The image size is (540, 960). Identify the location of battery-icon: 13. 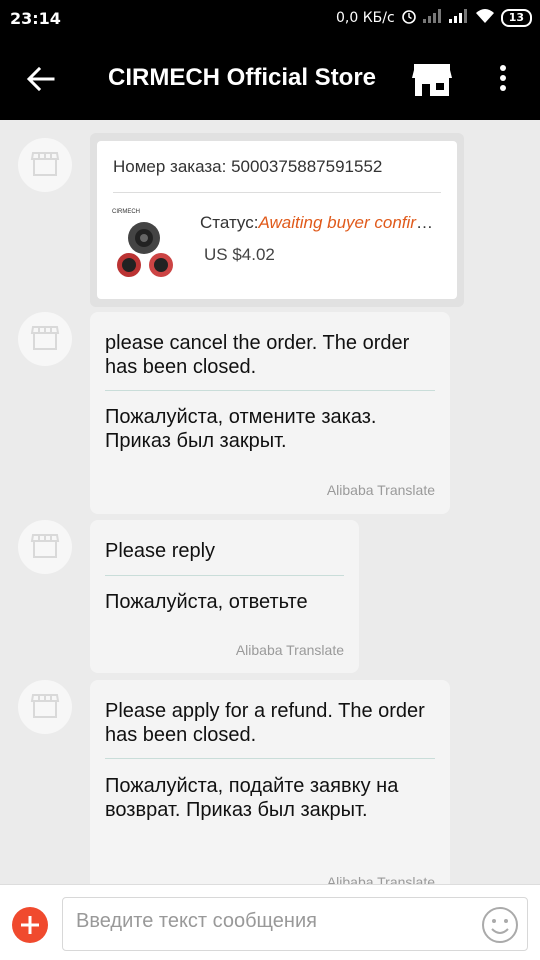
(516, 18).